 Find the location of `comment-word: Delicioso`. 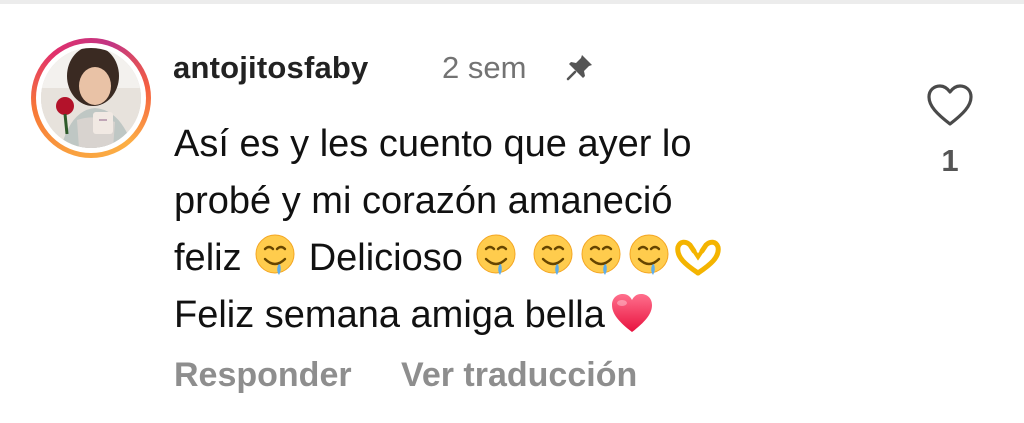

comment-word: Delicioso is located at coordinates (385, 258).